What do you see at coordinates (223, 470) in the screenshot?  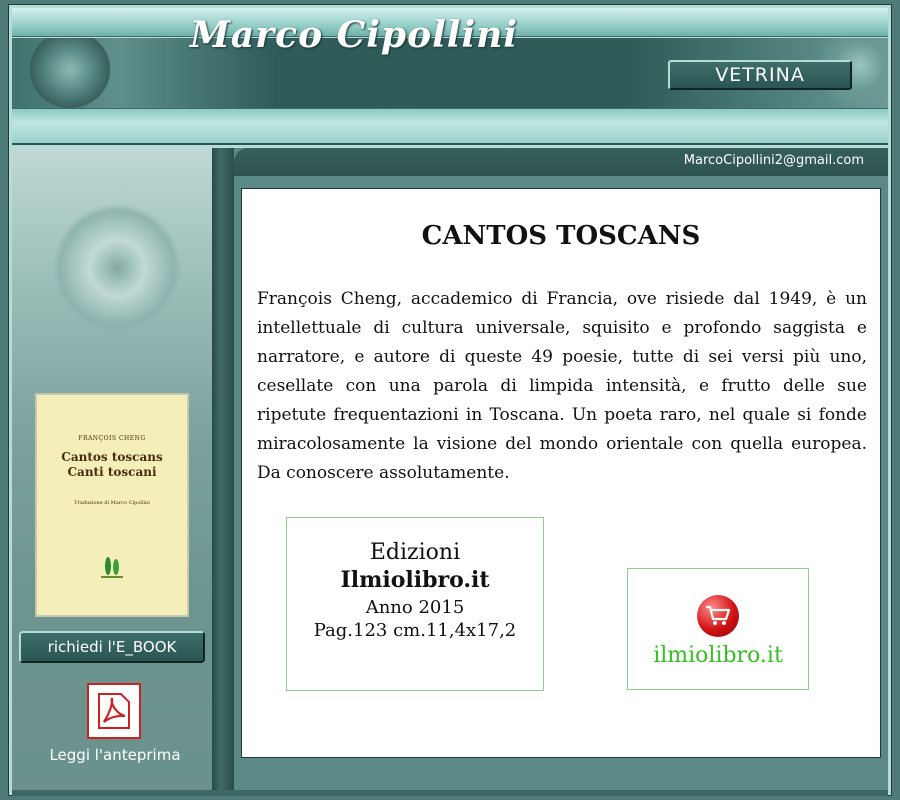 I see `sidebar-divider` at bounding box center [223, 470].